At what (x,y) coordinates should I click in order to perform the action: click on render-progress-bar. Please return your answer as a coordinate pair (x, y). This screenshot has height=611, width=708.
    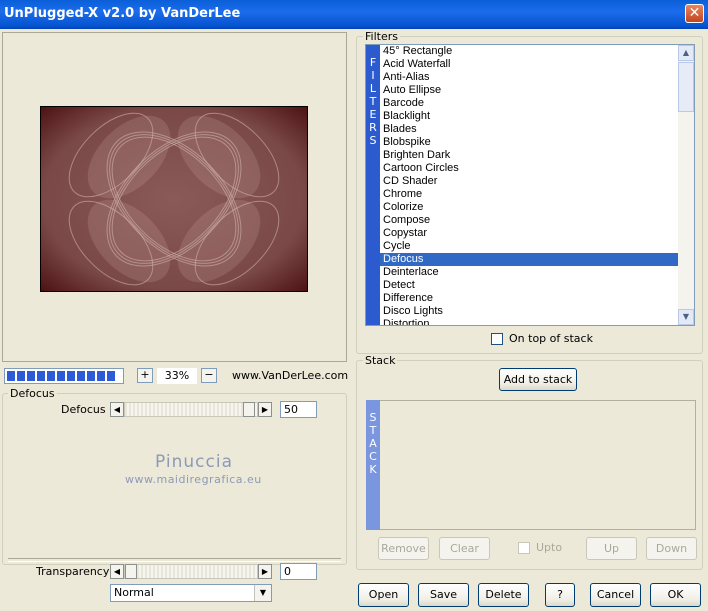
    Looking at the image, I should click on (64, 376).